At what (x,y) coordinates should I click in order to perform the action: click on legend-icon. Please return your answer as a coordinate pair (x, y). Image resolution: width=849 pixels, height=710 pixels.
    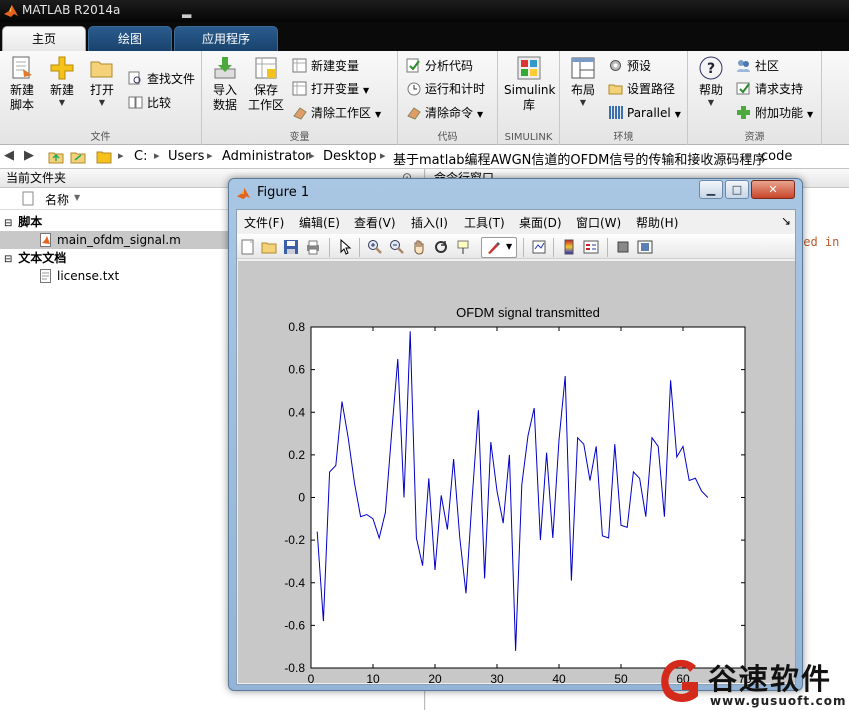
    Looking at the image, I should click on (591, 247).